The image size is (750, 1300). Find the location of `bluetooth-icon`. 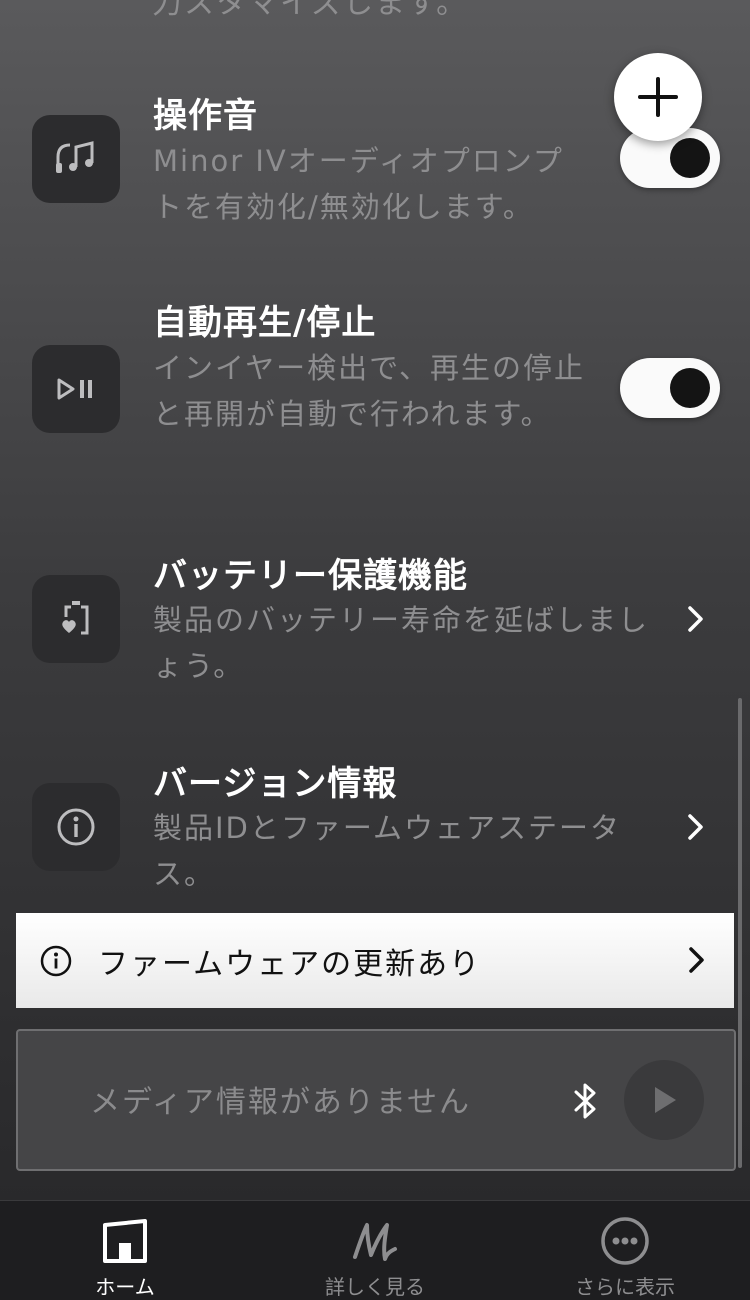

bluetooth-icon is located at coordinates (586, 1101).